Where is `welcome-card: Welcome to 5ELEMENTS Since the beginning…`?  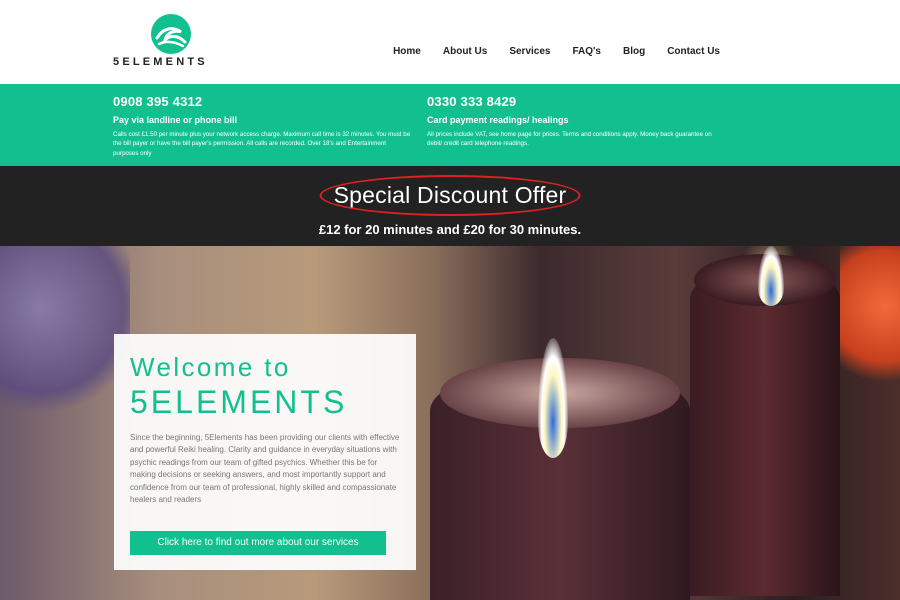
welcome-card: Welcome to 5ELEMENTS Since the beginning… is located at coordinates (265, 452).